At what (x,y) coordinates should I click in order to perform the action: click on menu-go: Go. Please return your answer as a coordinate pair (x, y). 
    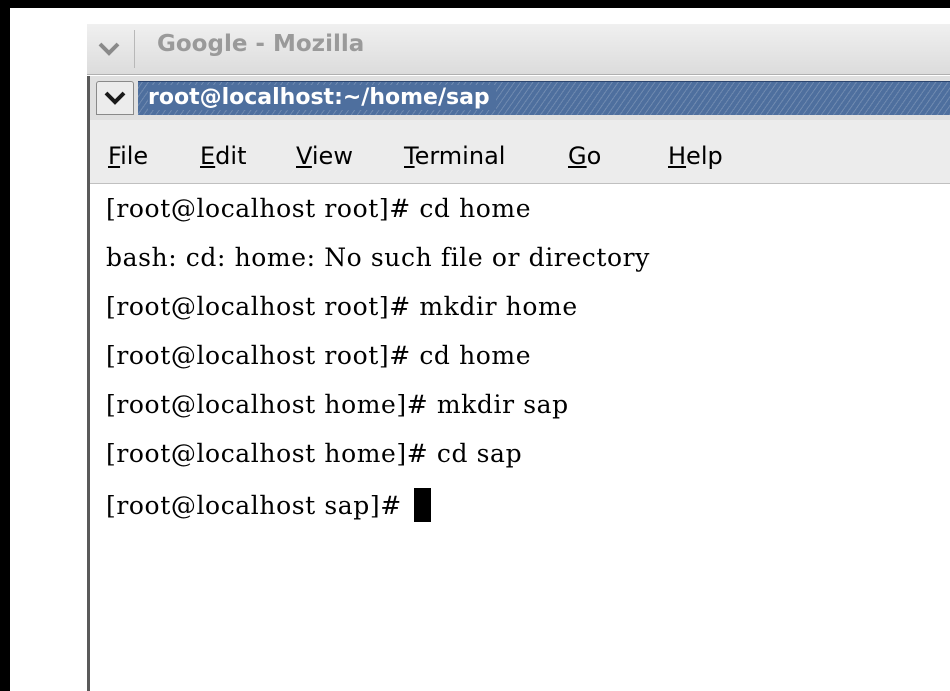
    Looking at the image, I should click on (584, 156).